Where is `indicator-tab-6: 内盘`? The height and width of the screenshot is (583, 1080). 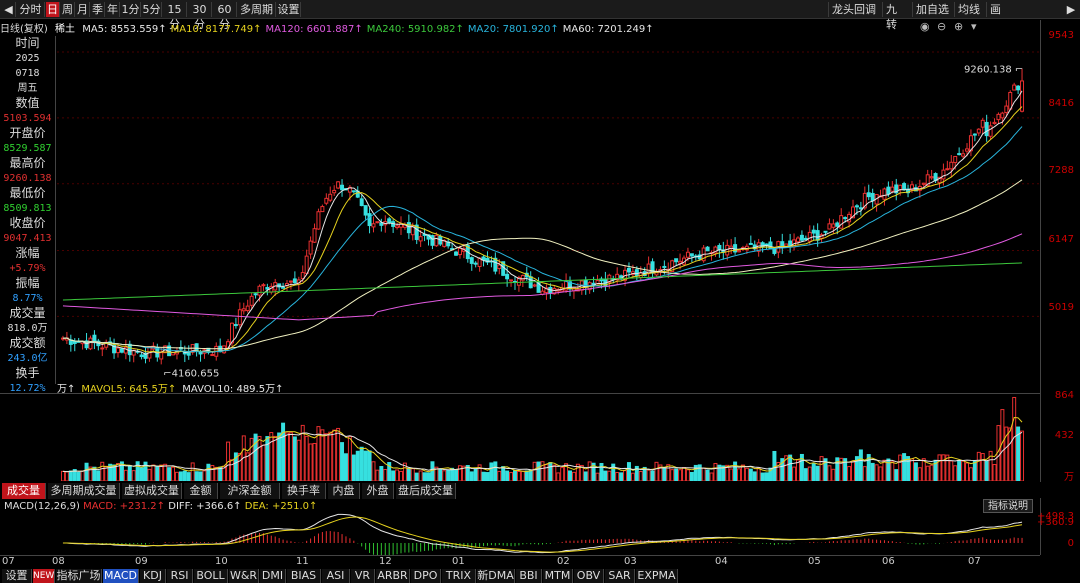 indicator-tab-6: 内盘 is located at coordinates (344, 491).